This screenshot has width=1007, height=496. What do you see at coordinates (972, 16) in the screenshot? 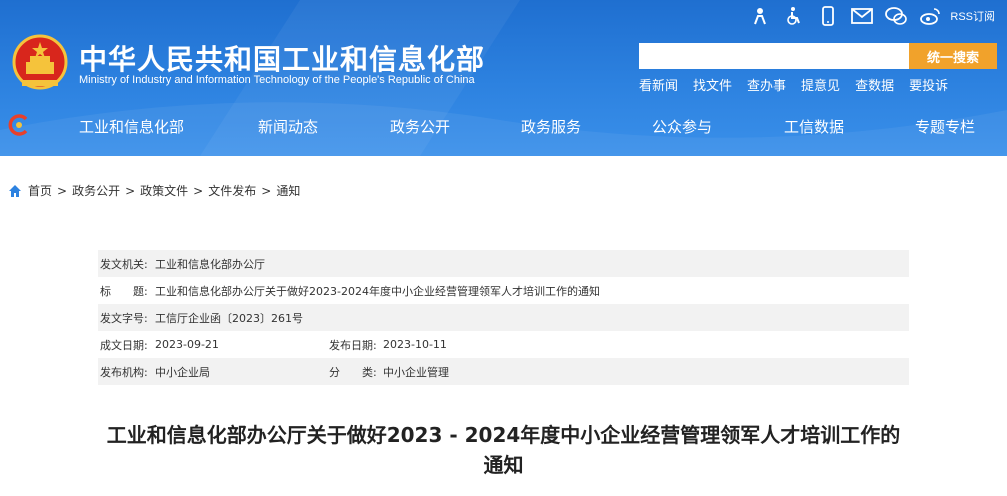
I see `rss-link: RSS订阅` at bounding box center [972, 16].